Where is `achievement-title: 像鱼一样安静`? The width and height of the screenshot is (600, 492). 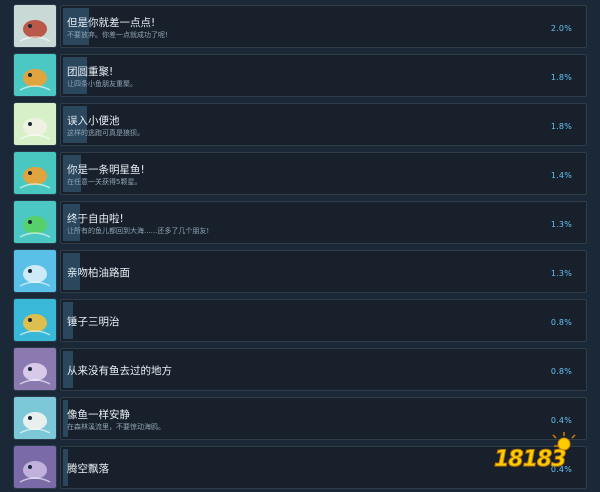
achievement-title: 像鱼一样安静 is located at coordinates (98, 415).